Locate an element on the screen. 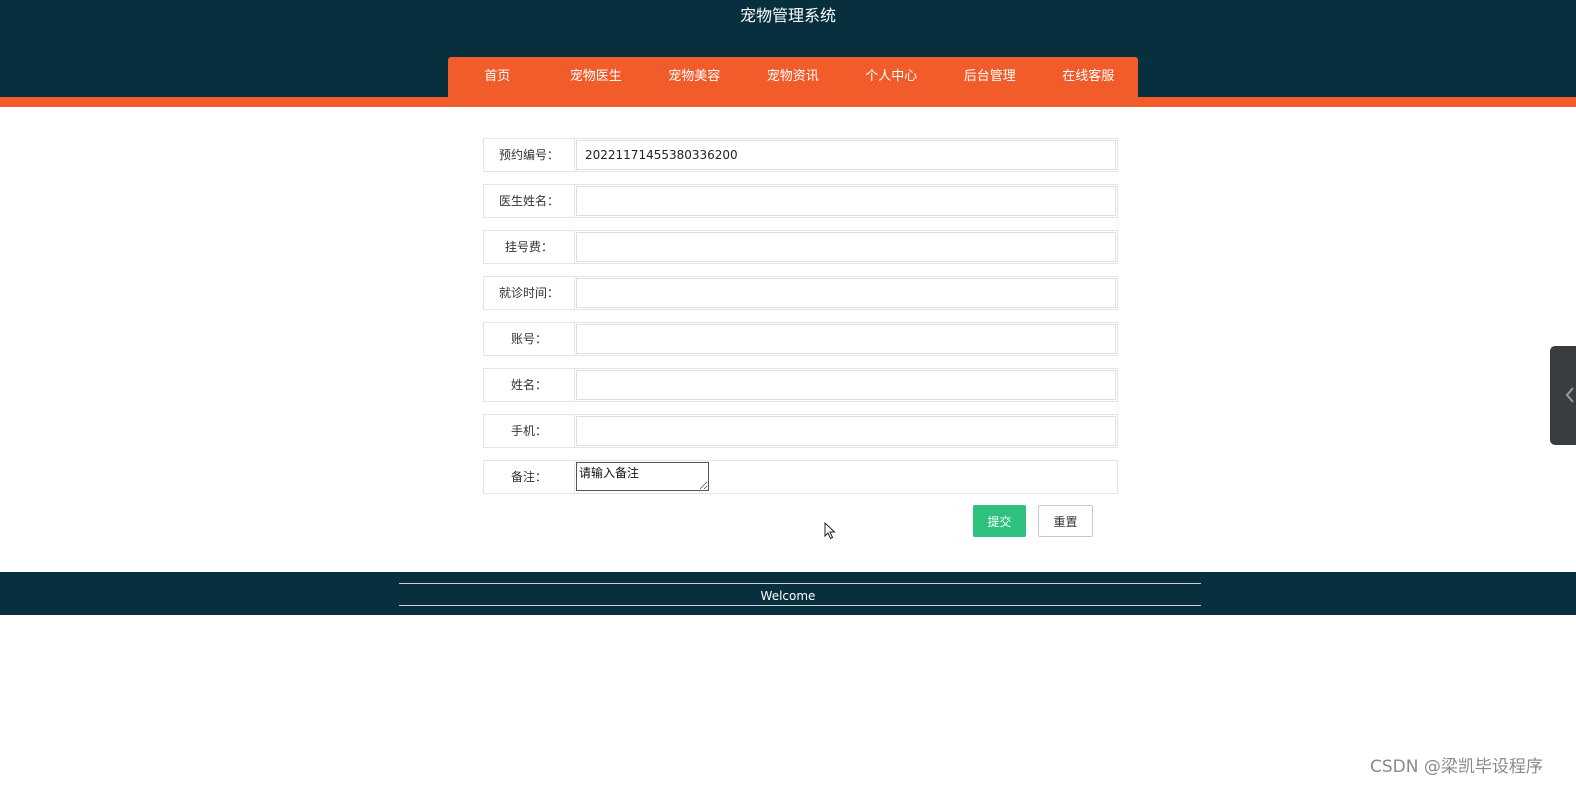 The image size is (1576, 786). name-input is located at coordinates (846, 385).